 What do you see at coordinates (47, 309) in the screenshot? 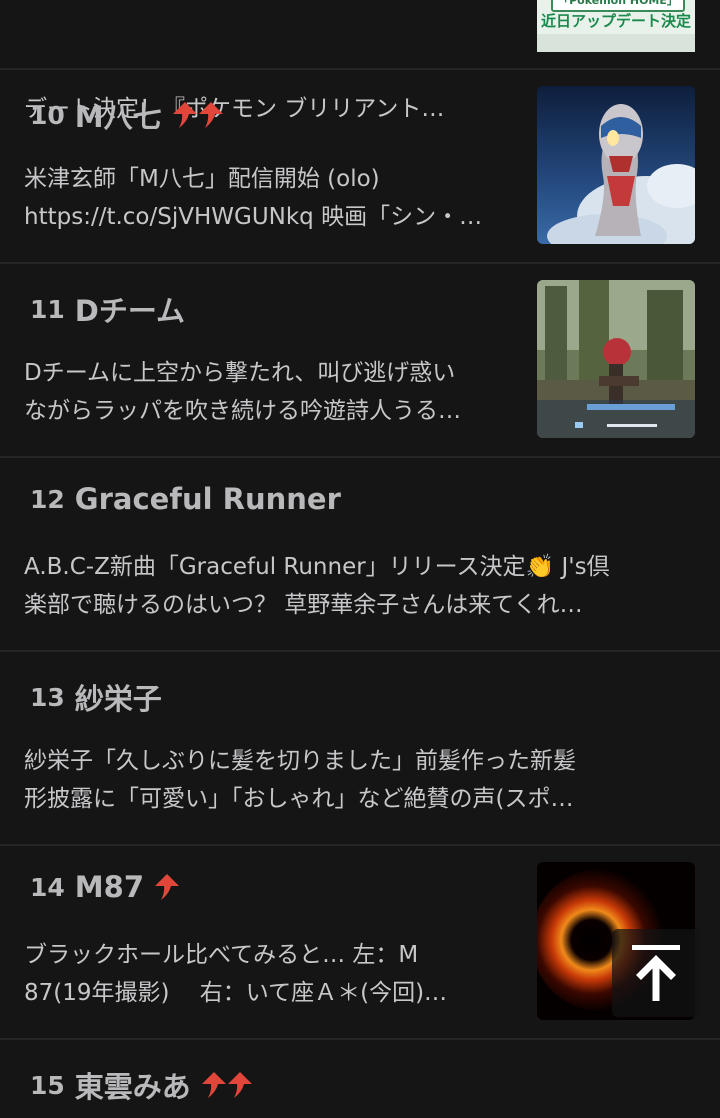
I see `rank-number: 11` at bounding box center [47, 309].